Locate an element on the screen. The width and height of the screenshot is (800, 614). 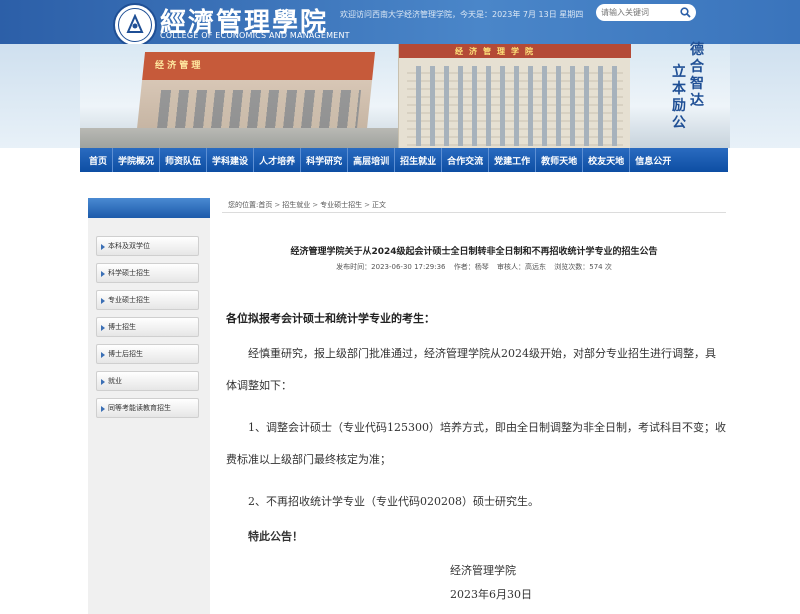
nav-item-faculty: 师资队伍 is located at coordinates (184, 160).